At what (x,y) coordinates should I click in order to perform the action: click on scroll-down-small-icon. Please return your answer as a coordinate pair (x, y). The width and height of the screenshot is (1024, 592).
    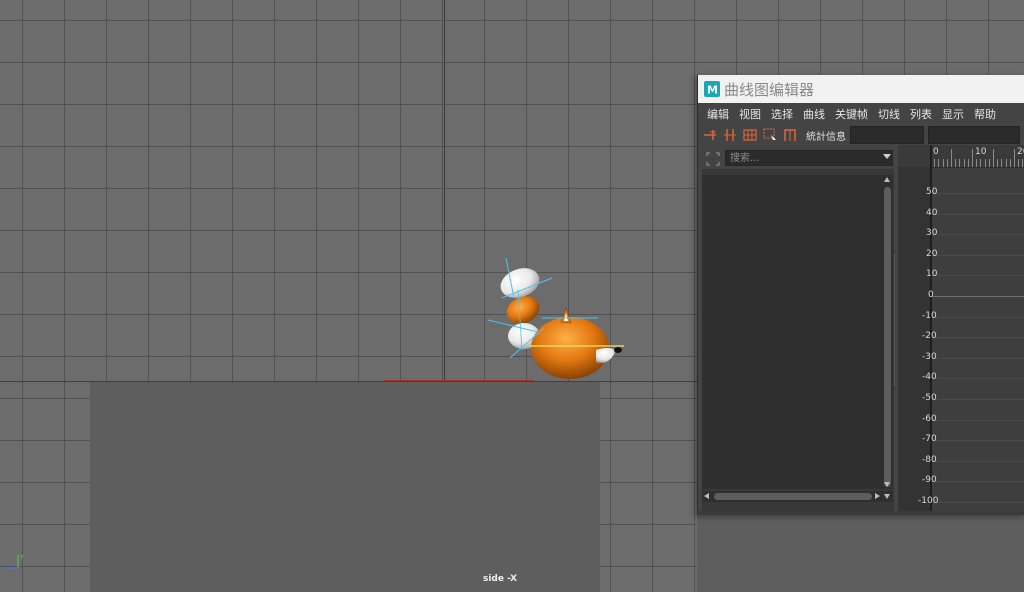
    Looking at the image, I should click on (887, 496).